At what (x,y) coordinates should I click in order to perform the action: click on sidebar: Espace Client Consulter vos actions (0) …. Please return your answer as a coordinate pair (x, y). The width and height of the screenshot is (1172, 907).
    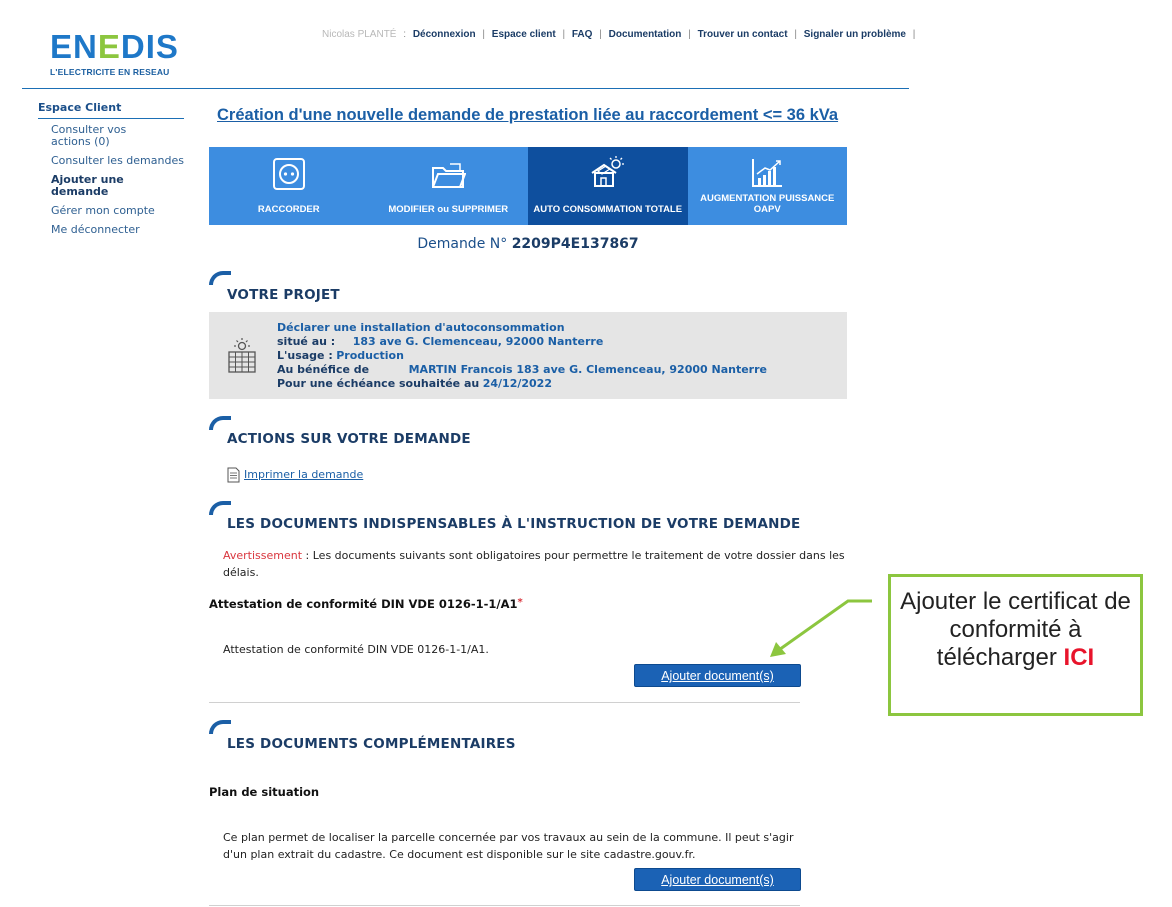
    Looking at the image, I should click on (111, 168).